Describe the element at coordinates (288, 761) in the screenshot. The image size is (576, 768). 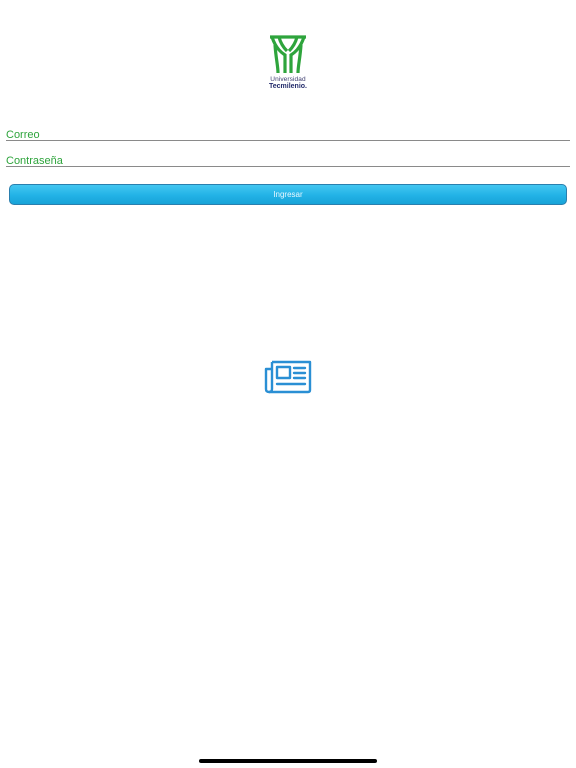
I see `home-indicator` at that location.